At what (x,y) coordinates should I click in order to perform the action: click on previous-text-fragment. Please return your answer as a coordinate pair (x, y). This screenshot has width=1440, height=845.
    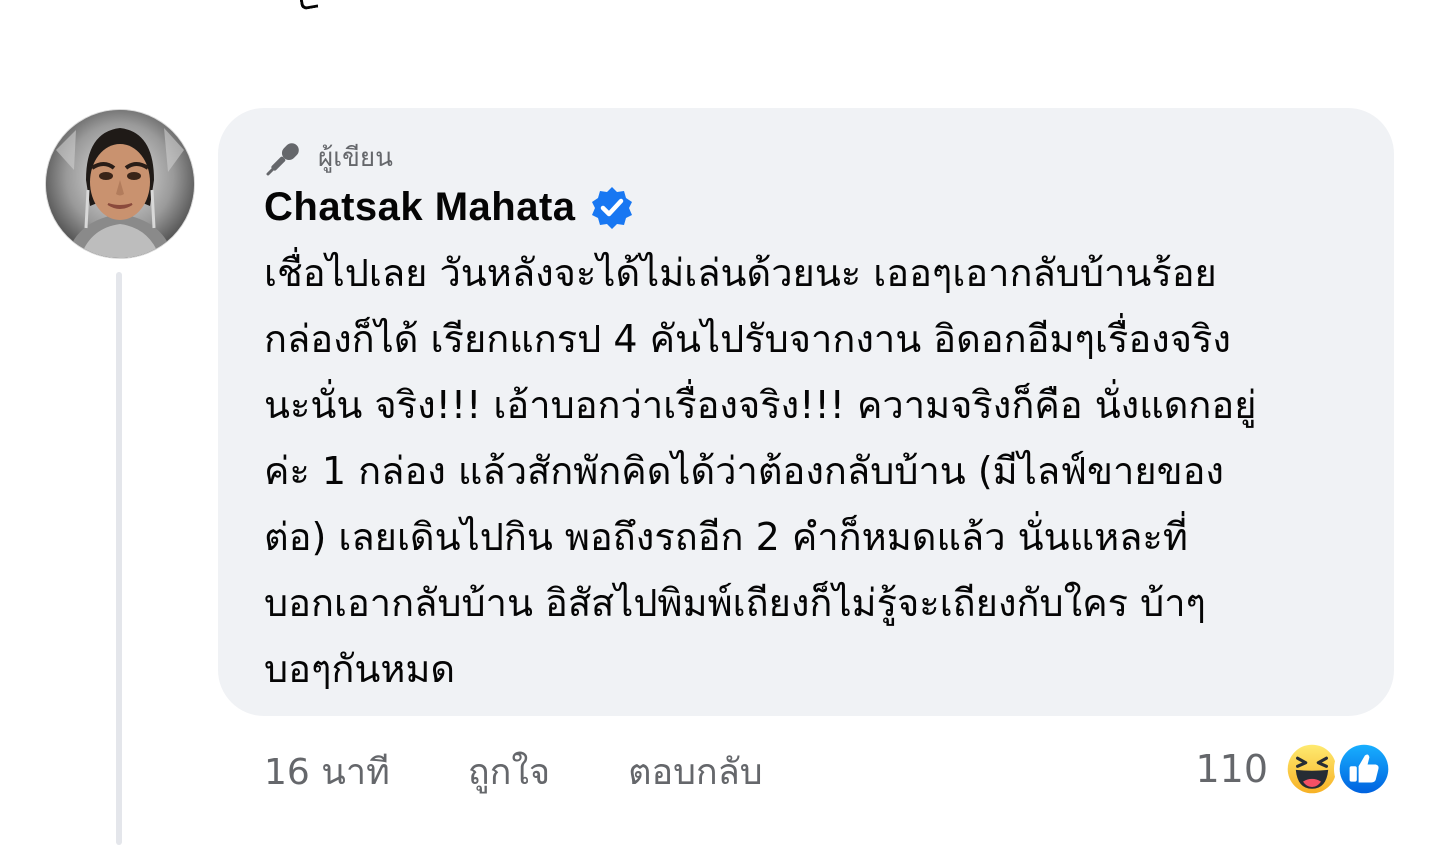
    Looking at the image, I should click on (308, 5).